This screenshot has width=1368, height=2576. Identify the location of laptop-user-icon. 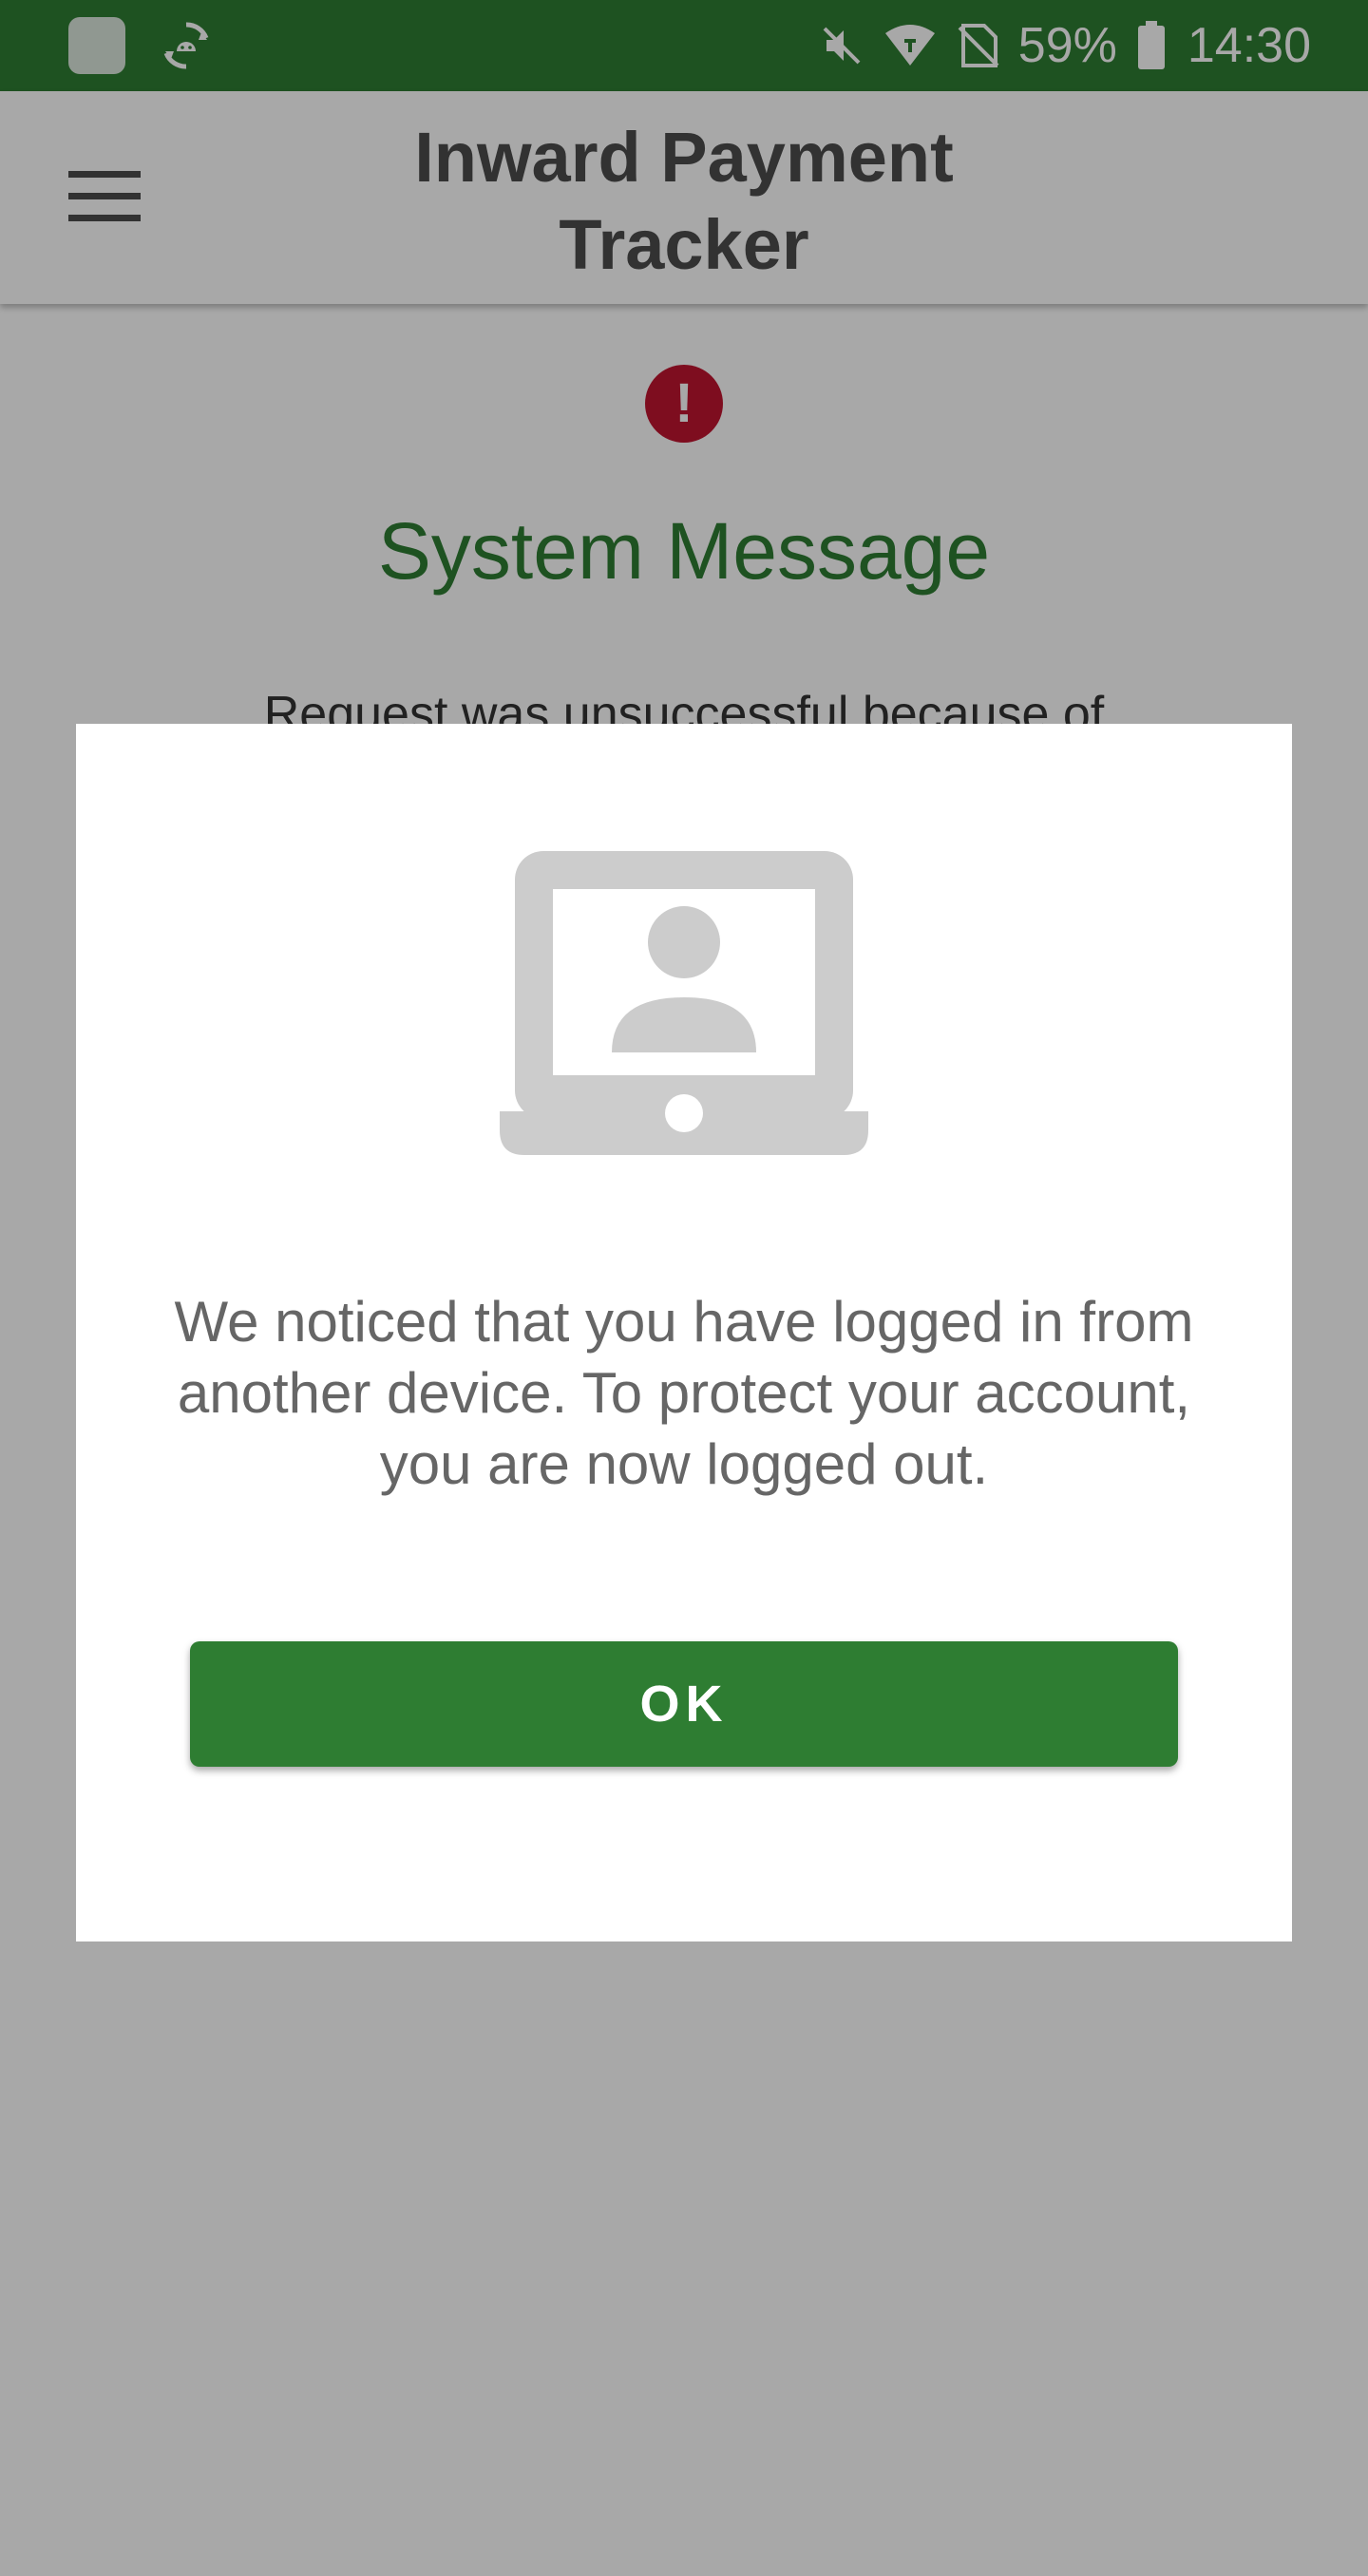
(684, 1003).